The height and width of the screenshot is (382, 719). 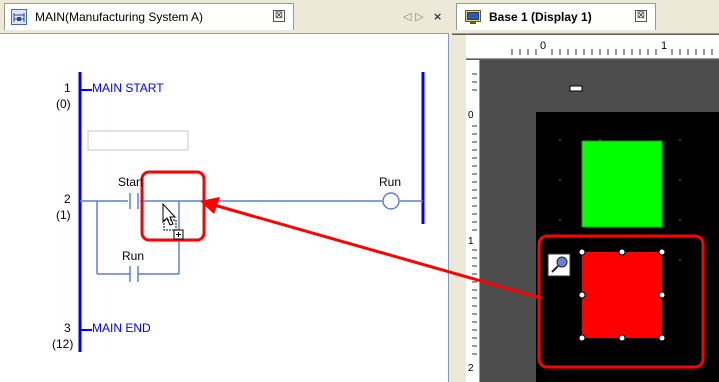 I want to click on tab-main-label: MAIN(Manufacturing System A), so click(x=119, y=17).